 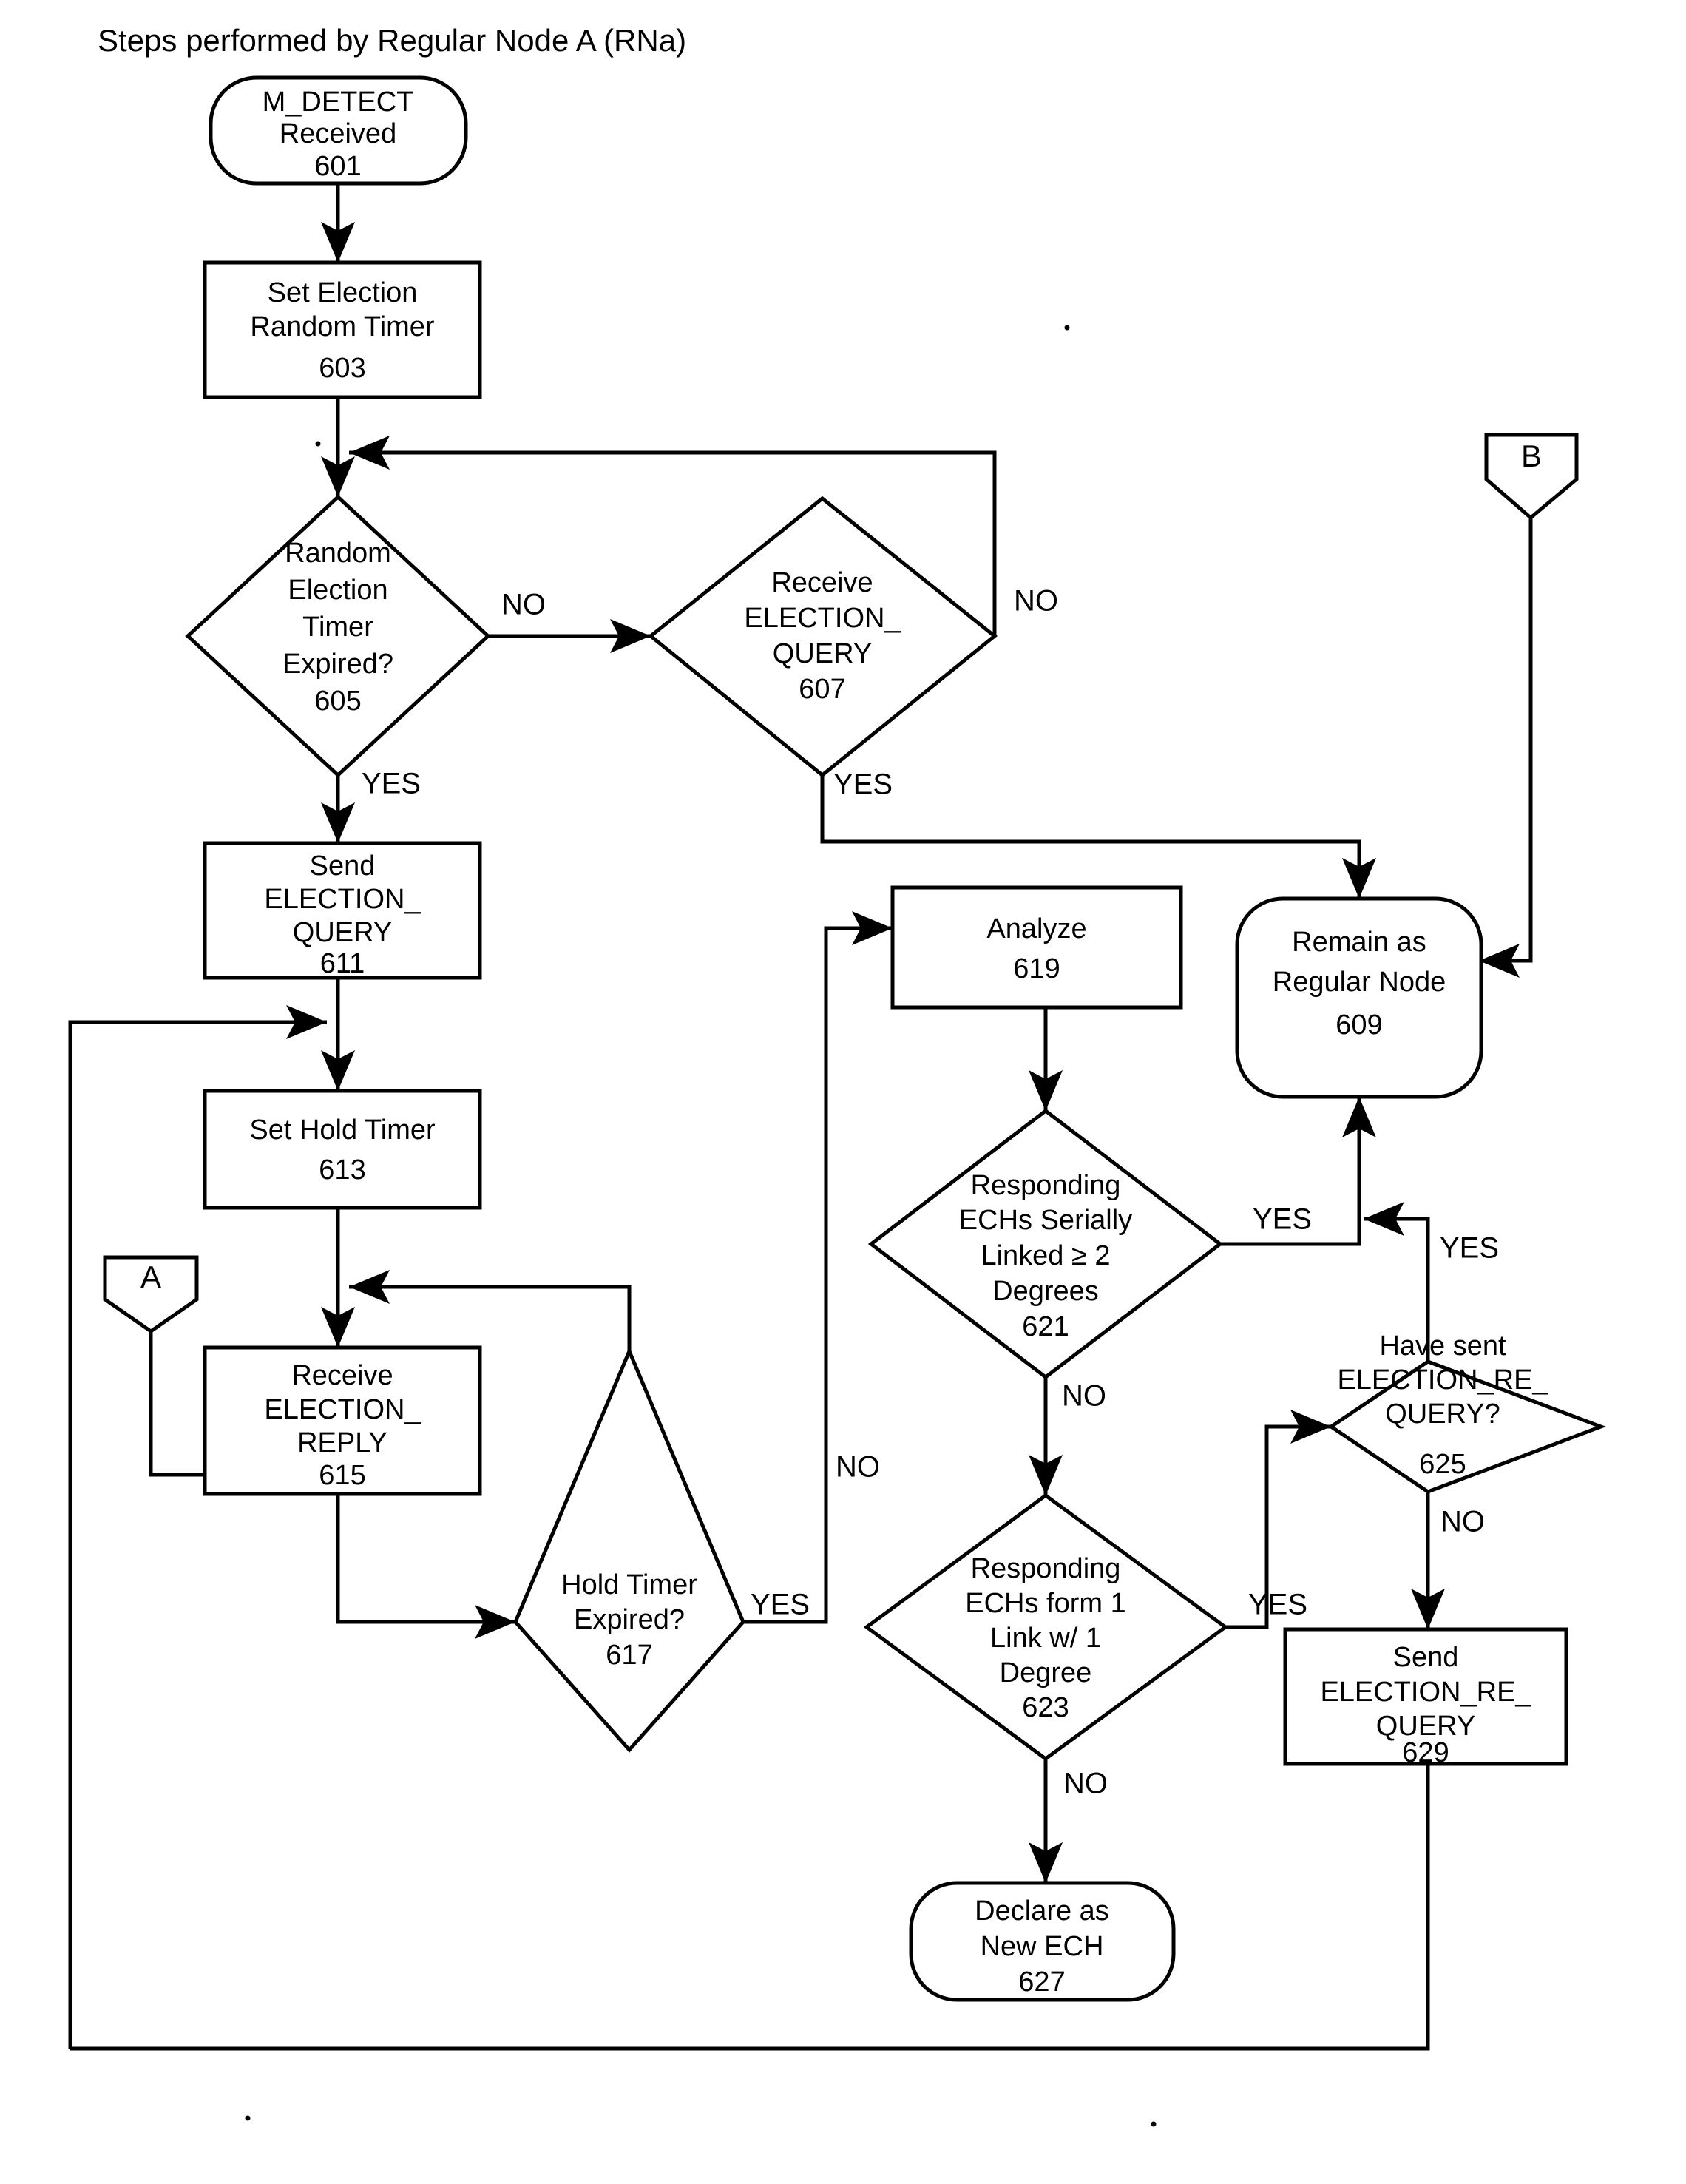 What do you see at coordinates (1462, 1522) in the screenshot?
I see `edge-label-625-no: NO` at bounding box center [1462, 1522].